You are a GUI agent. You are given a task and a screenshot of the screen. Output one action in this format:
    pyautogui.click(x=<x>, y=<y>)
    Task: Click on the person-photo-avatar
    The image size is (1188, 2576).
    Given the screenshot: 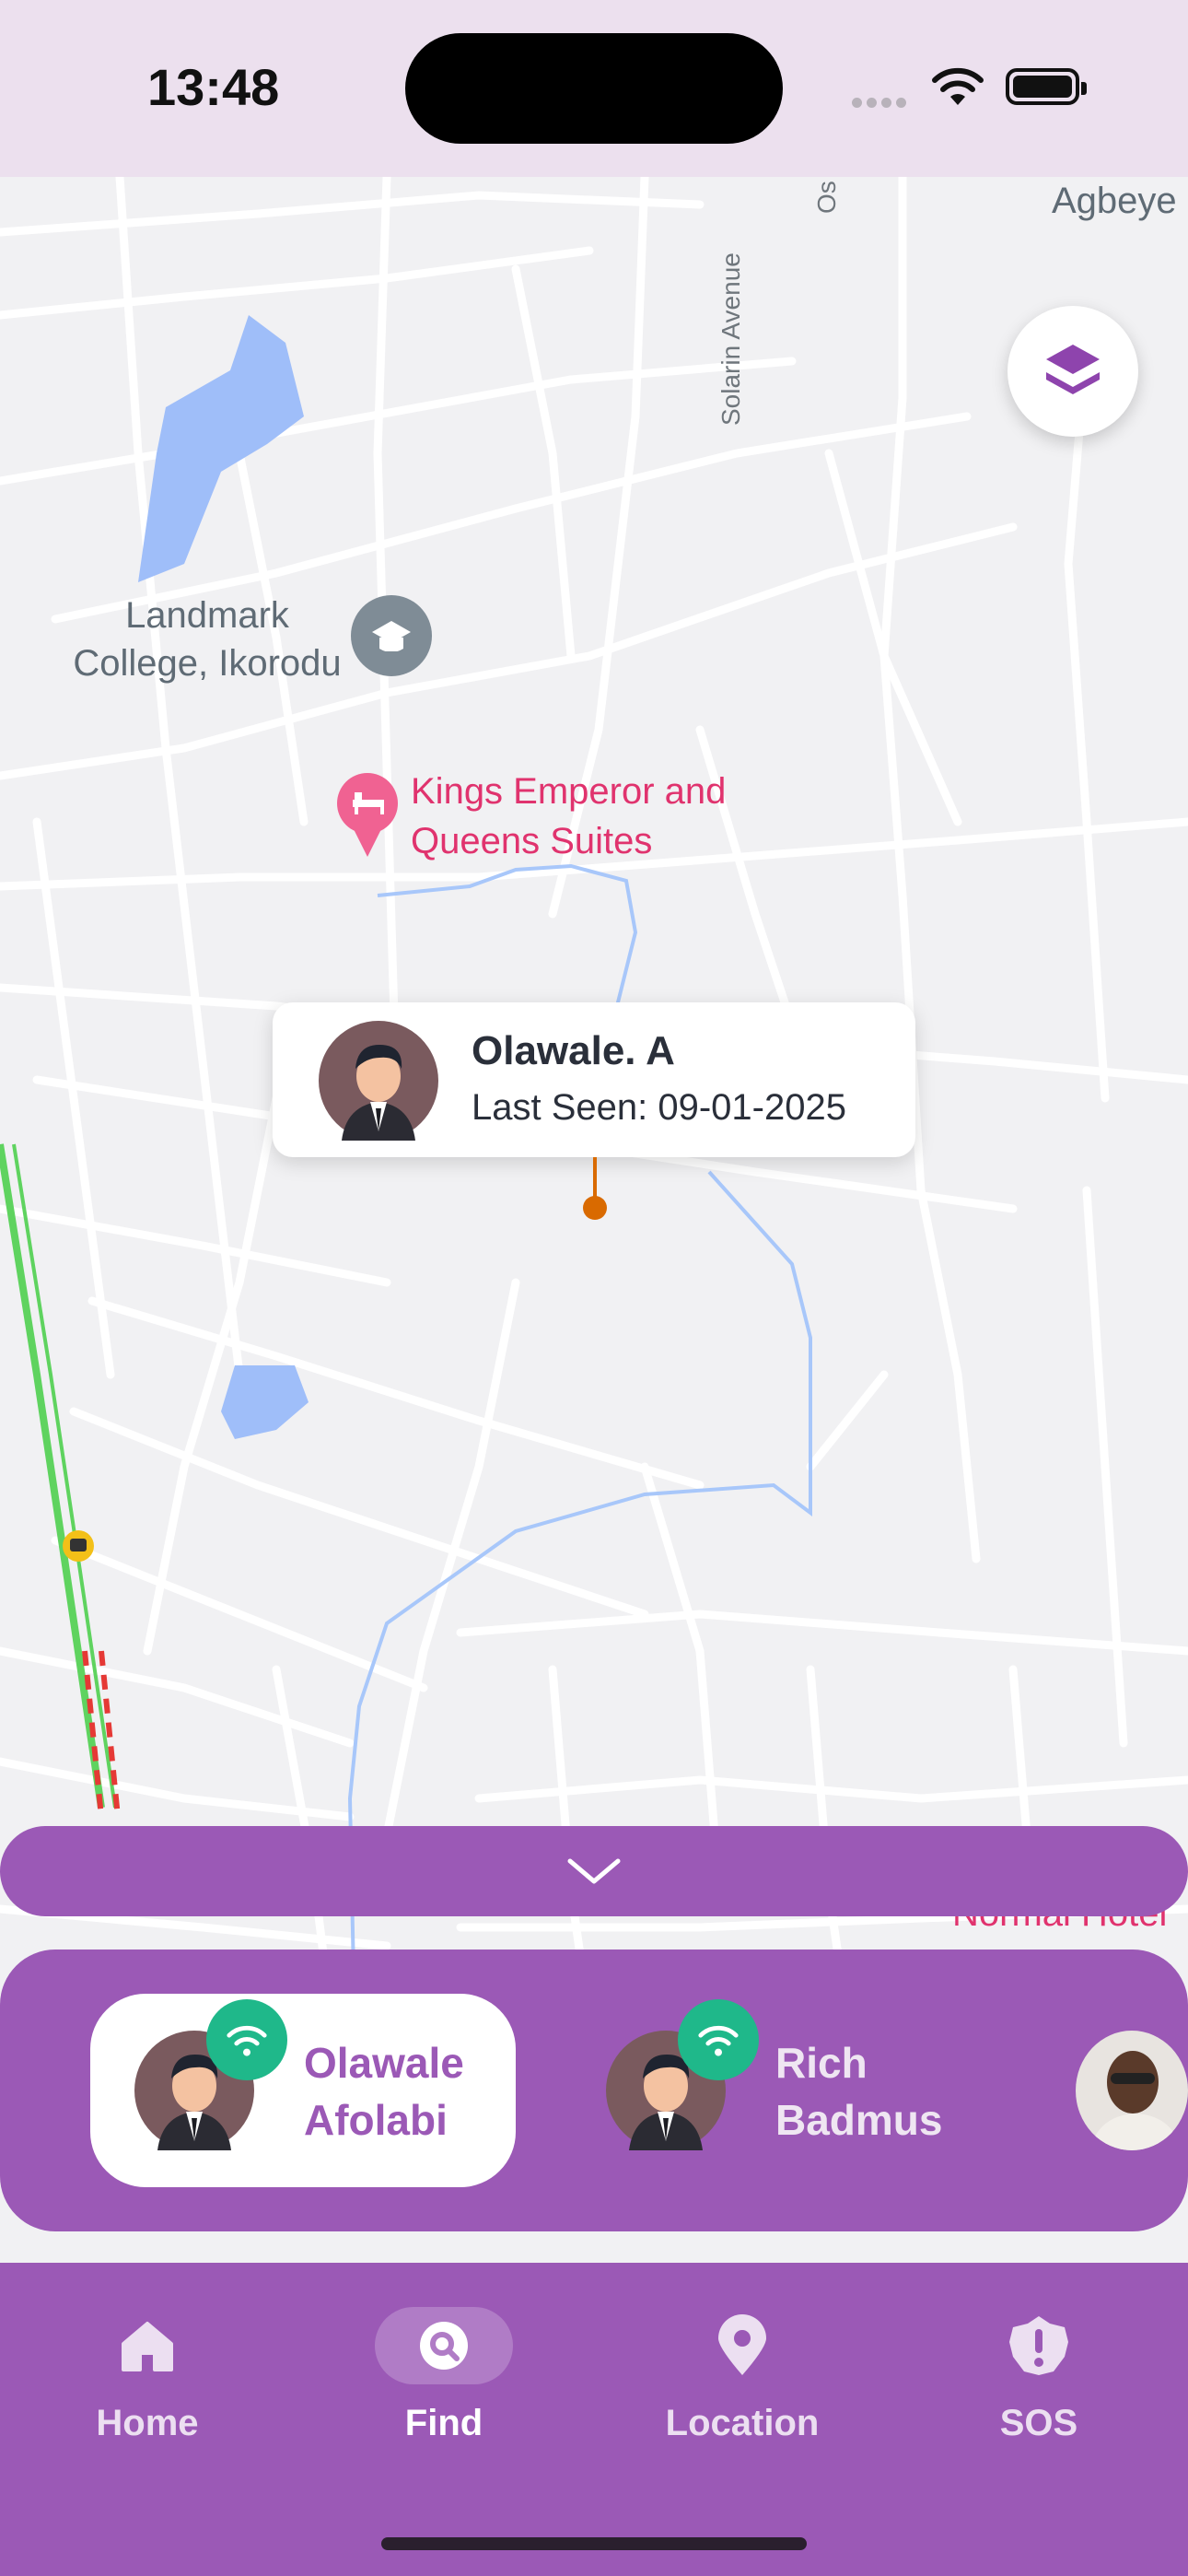 What is the action you would take?
    pyautogui.click(x=1132, y=2090)
    